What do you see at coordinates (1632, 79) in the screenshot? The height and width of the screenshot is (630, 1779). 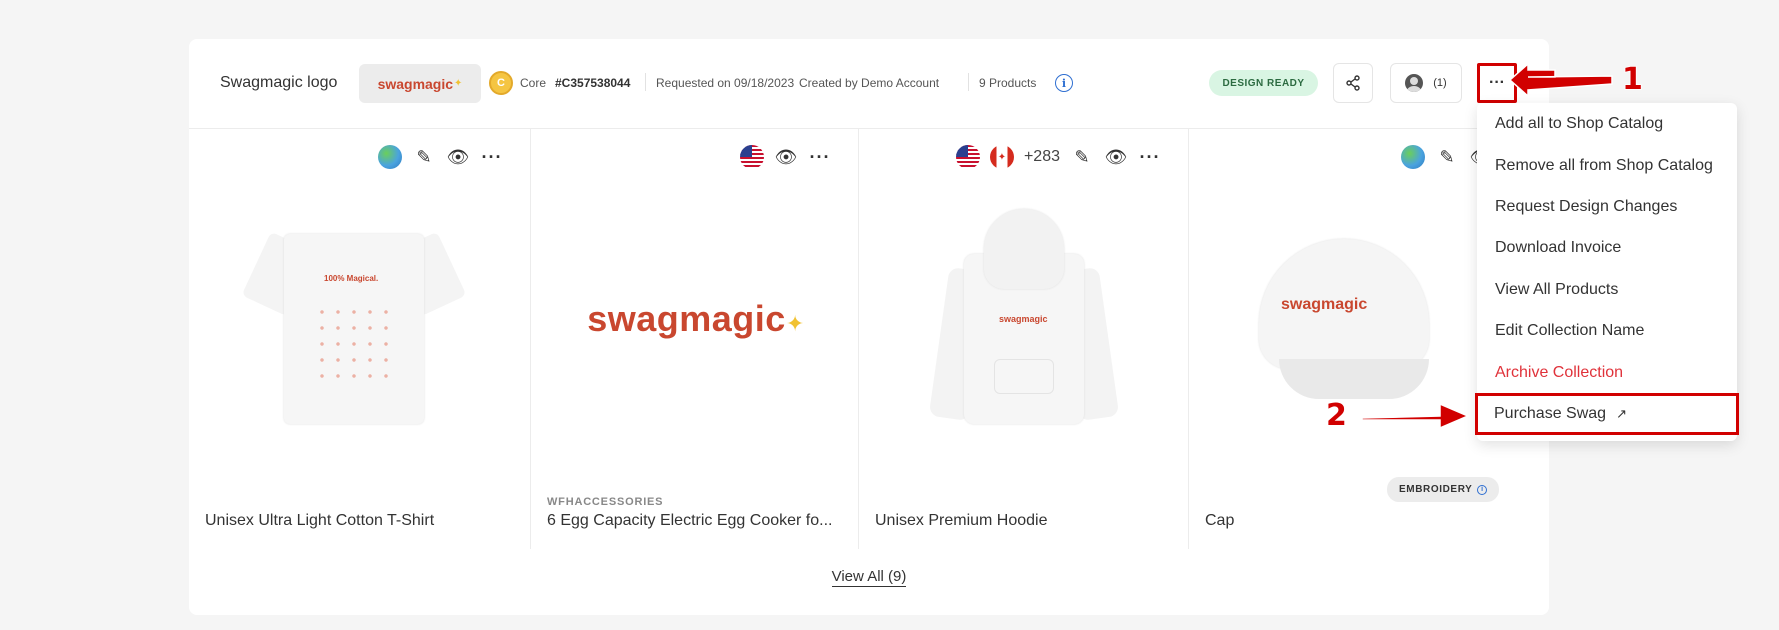 I see `annotation-number-1: 1` at bounding box center [1632, 79].